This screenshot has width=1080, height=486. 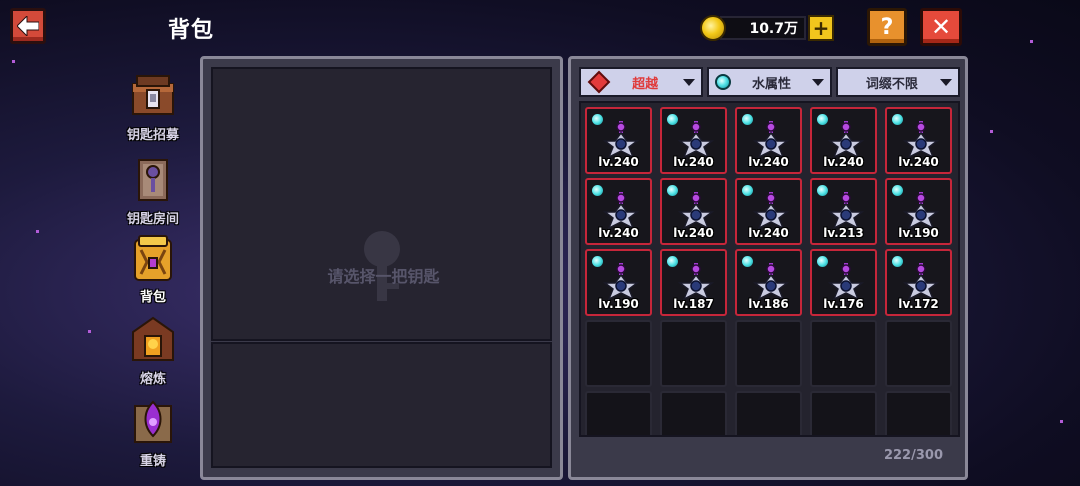 I want to click on key-stats-area, so click(x=381, y=405).